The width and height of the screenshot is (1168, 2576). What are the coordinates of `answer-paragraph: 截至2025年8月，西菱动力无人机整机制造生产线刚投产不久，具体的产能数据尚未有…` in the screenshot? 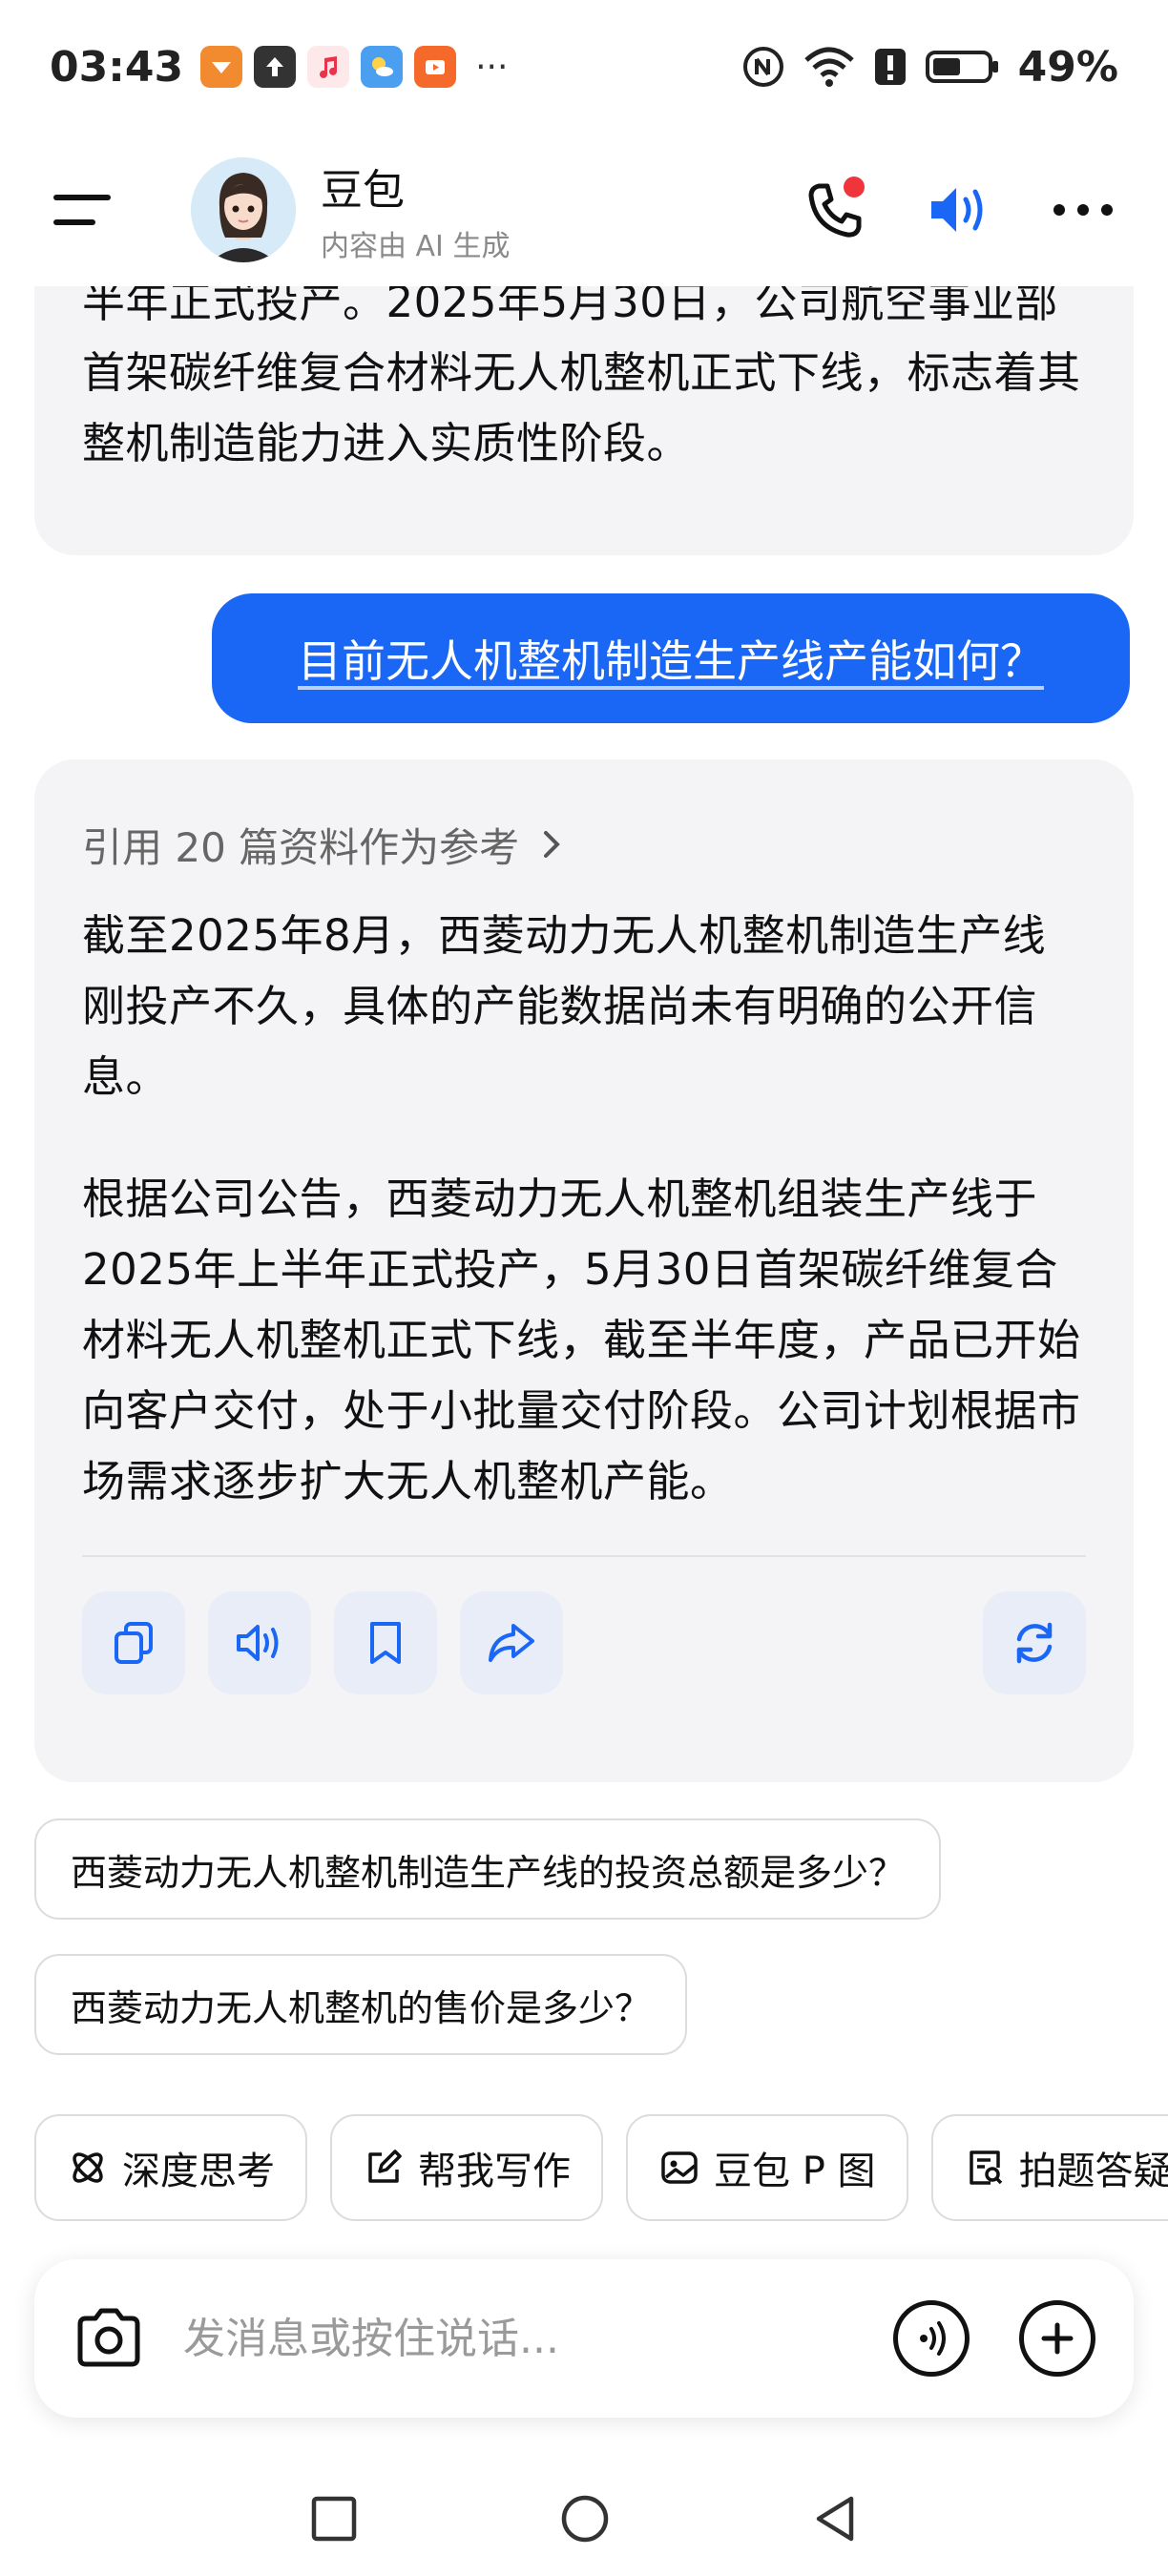 It's located at (564, 1006).